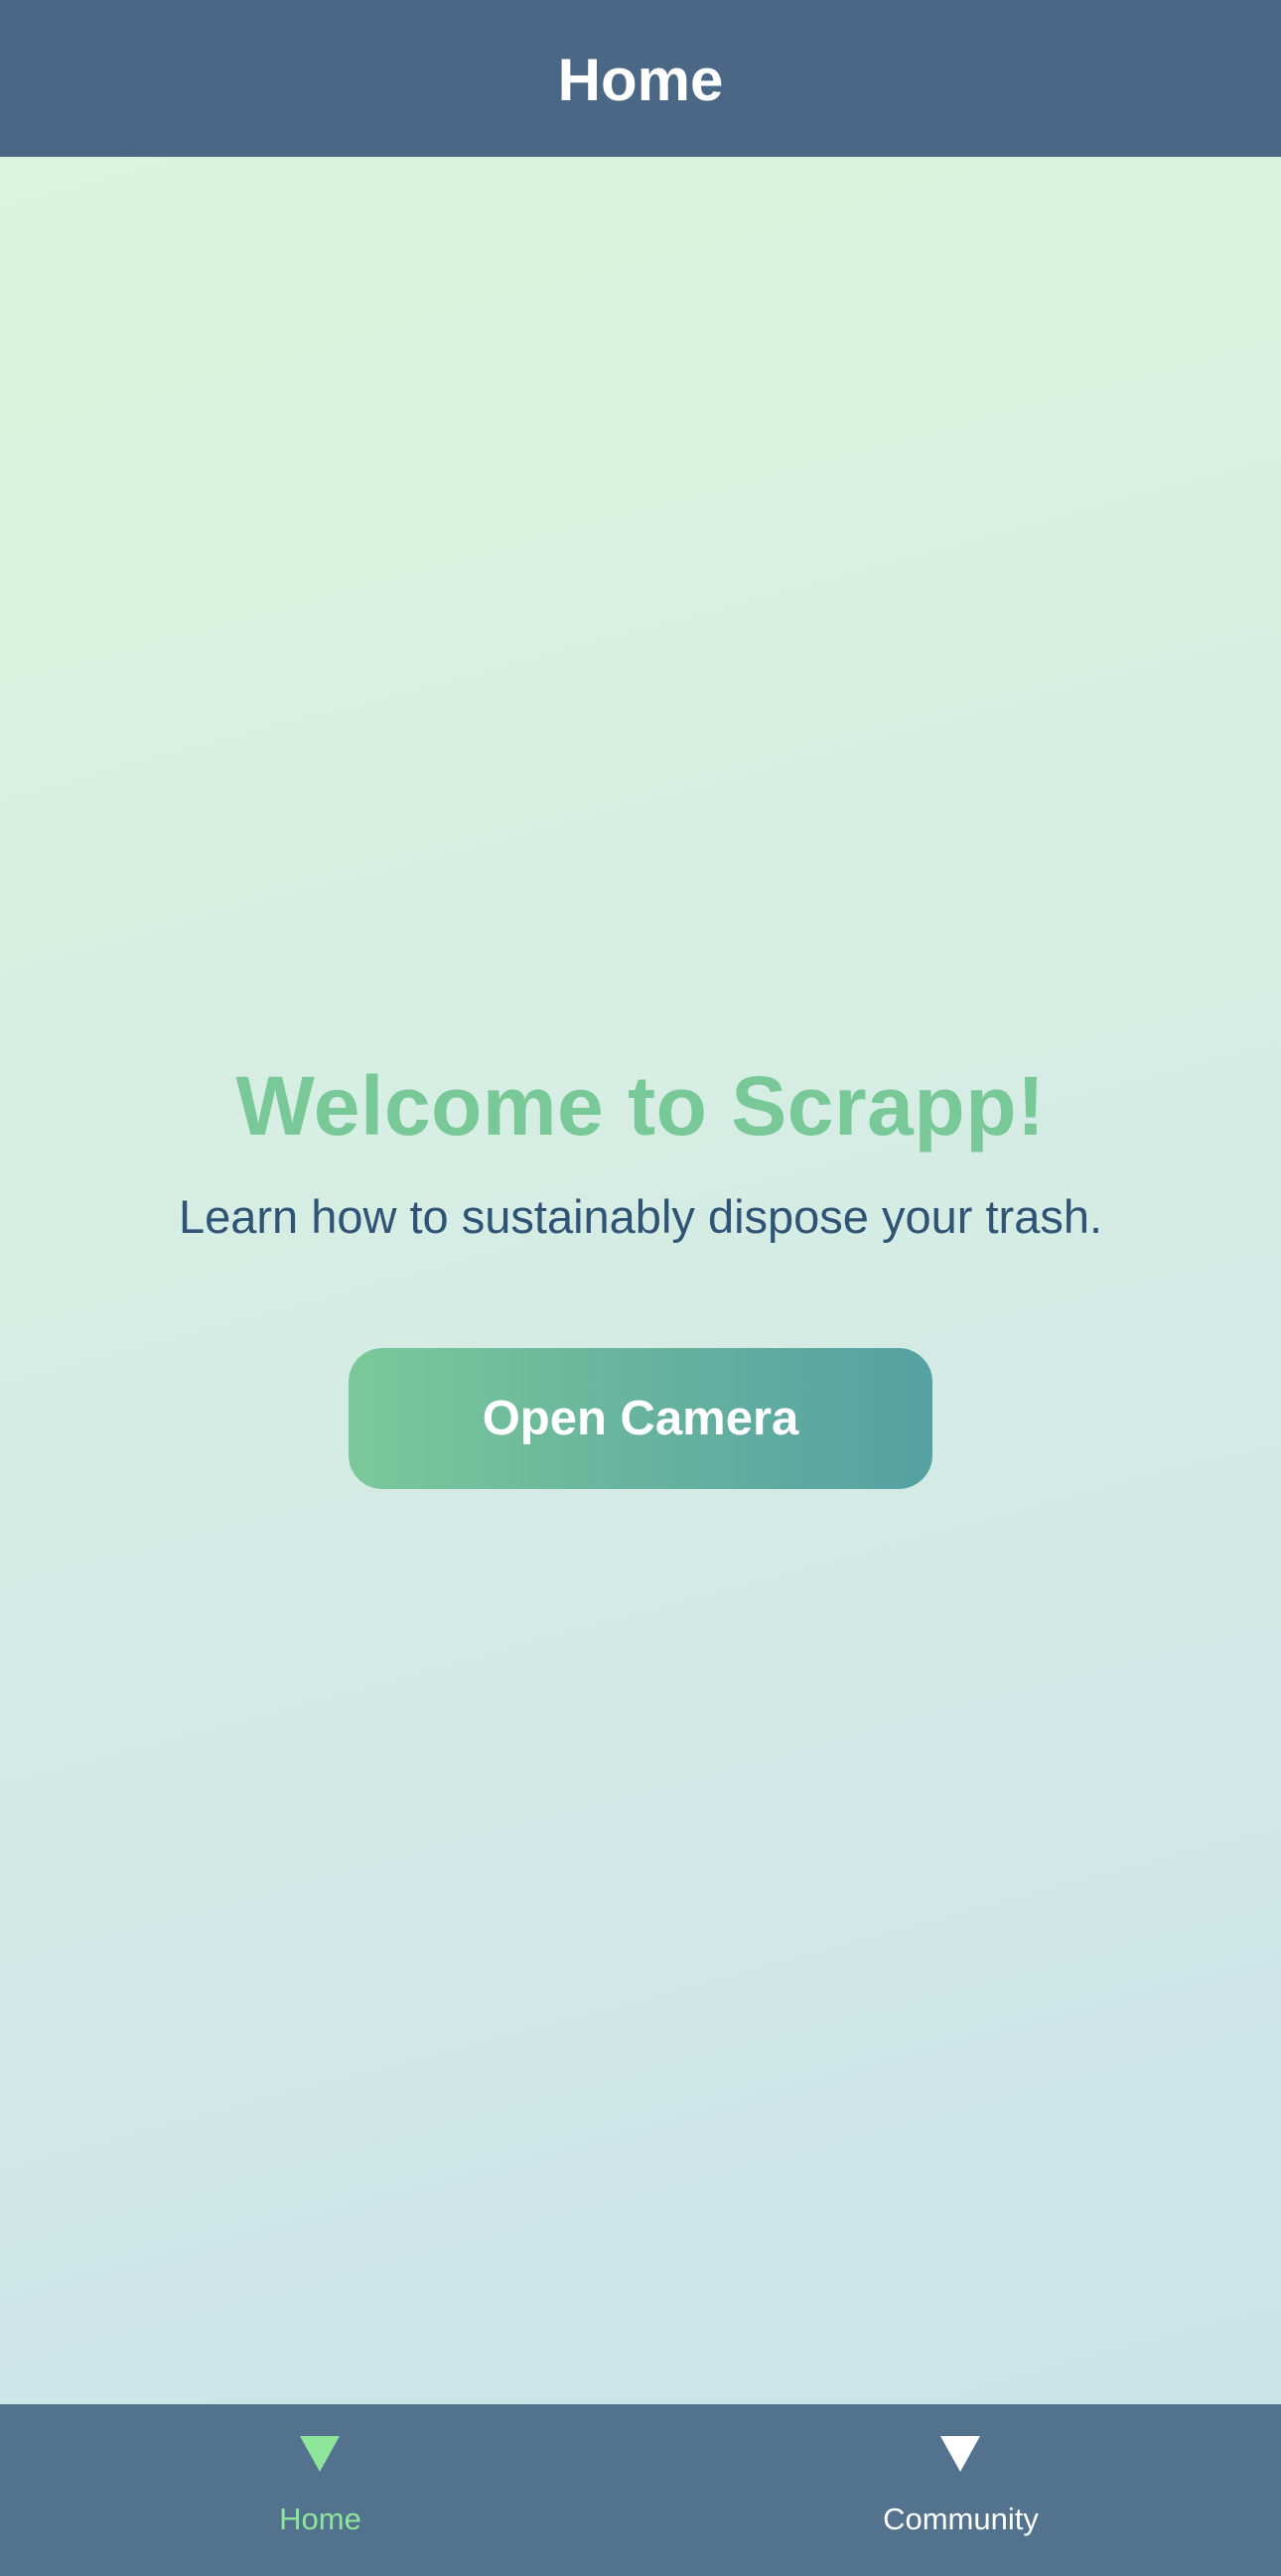 This screenshot has height=2576, width=1281. What do you see at coordinates (320, 2490) in the screenshot?
I see `tab-home: Home` at bounding box center [320, 2490].